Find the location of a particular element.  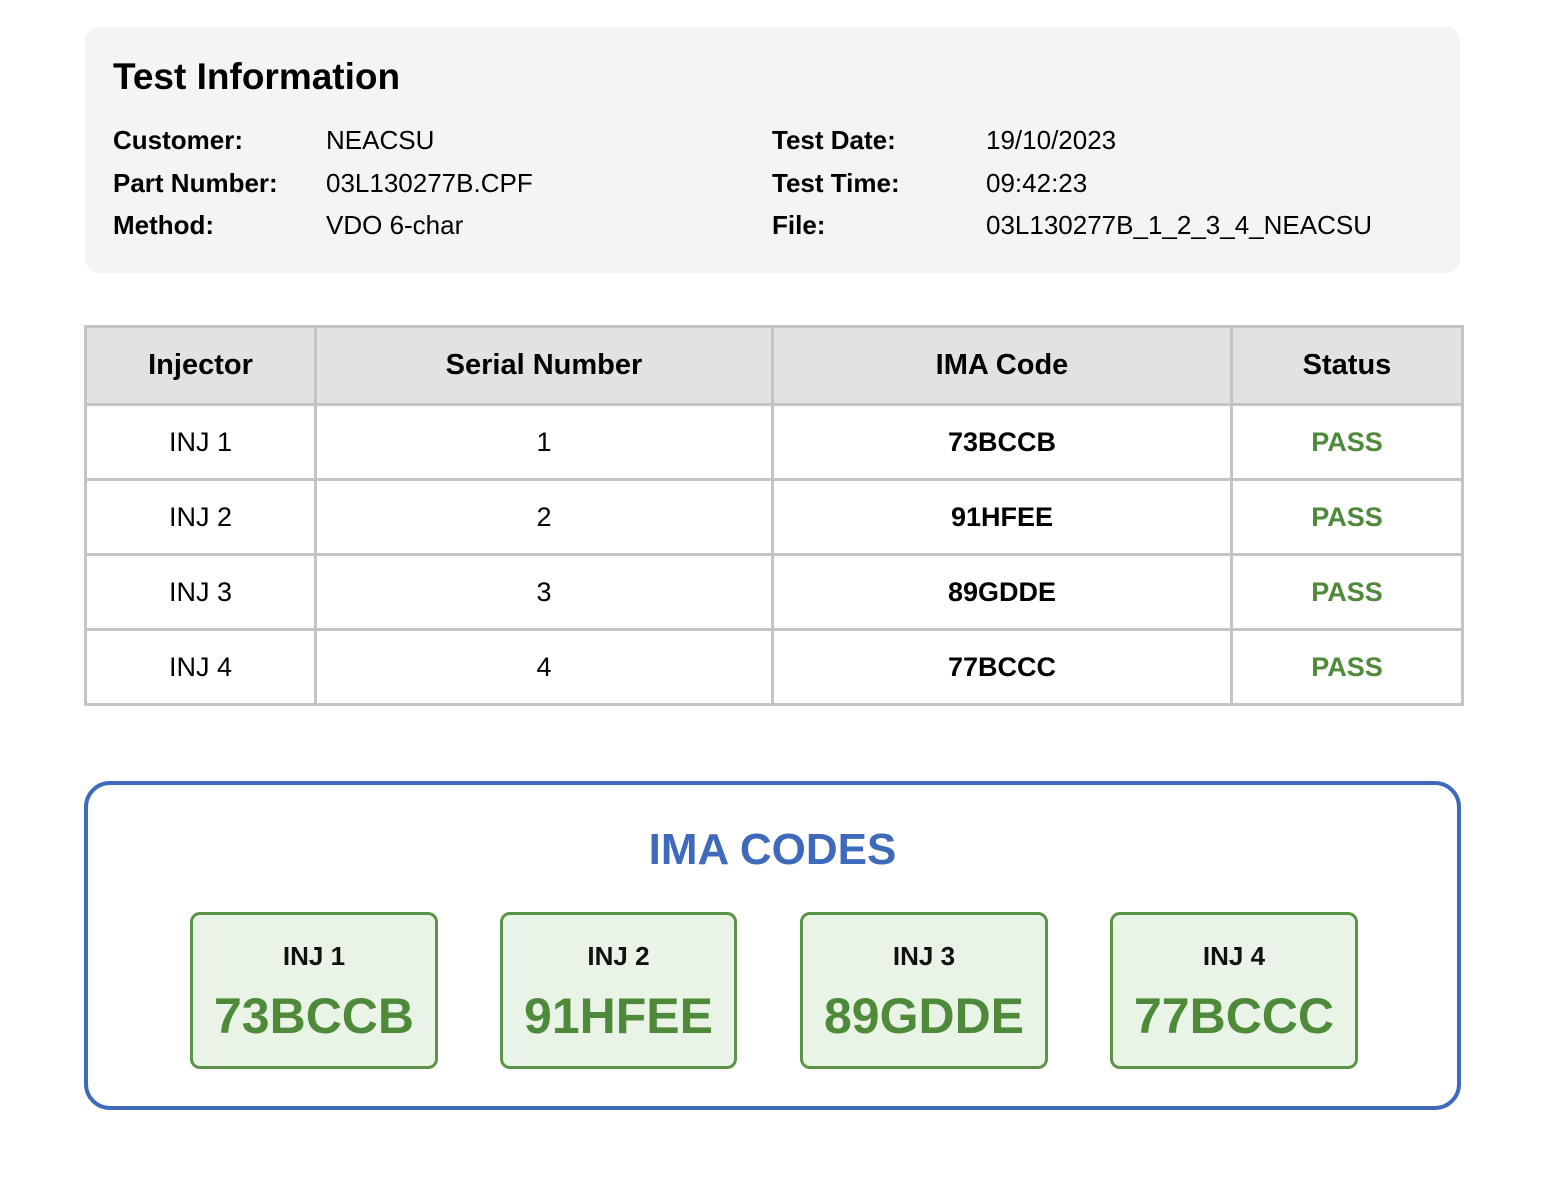

test-time-label: Test Time: is located at coordinates (836, 183).